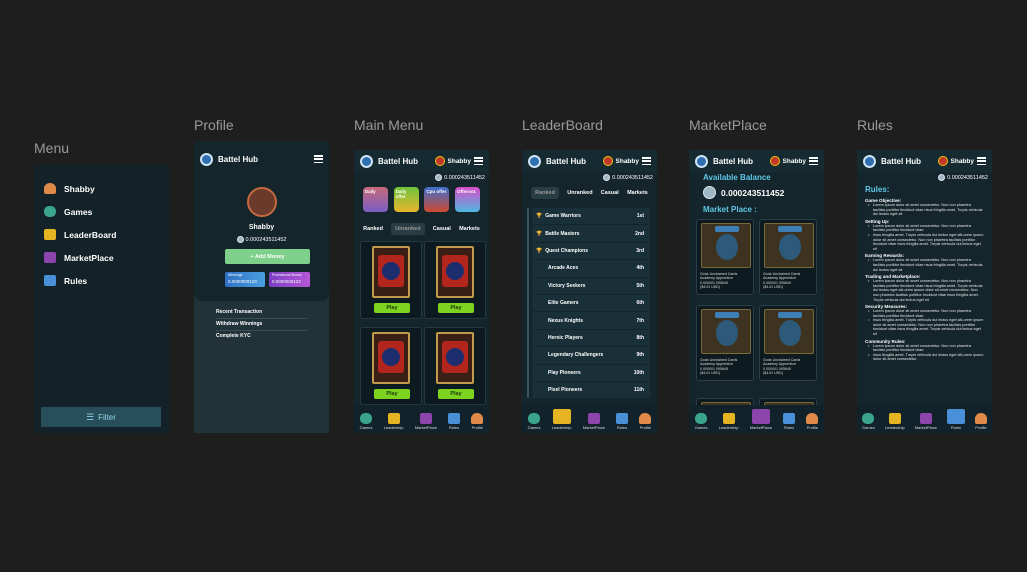  Describe the element at coordinates (101, 234) in the screenshot. I see `menu-item-leaderboard: LeaderBoard` at that location.